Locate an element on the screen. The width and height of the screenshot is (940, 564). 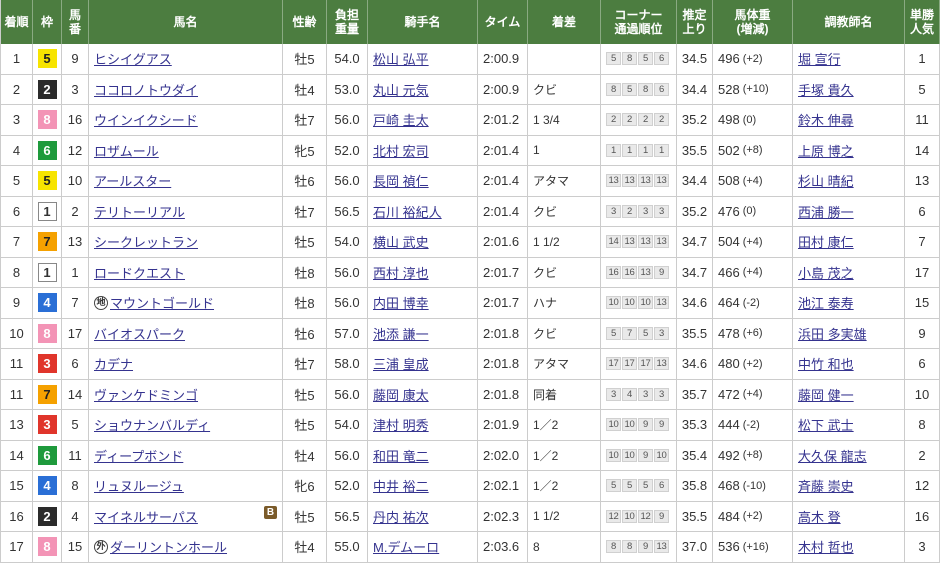
corner-position-chip: 3 is located at coordinates (645, 394).